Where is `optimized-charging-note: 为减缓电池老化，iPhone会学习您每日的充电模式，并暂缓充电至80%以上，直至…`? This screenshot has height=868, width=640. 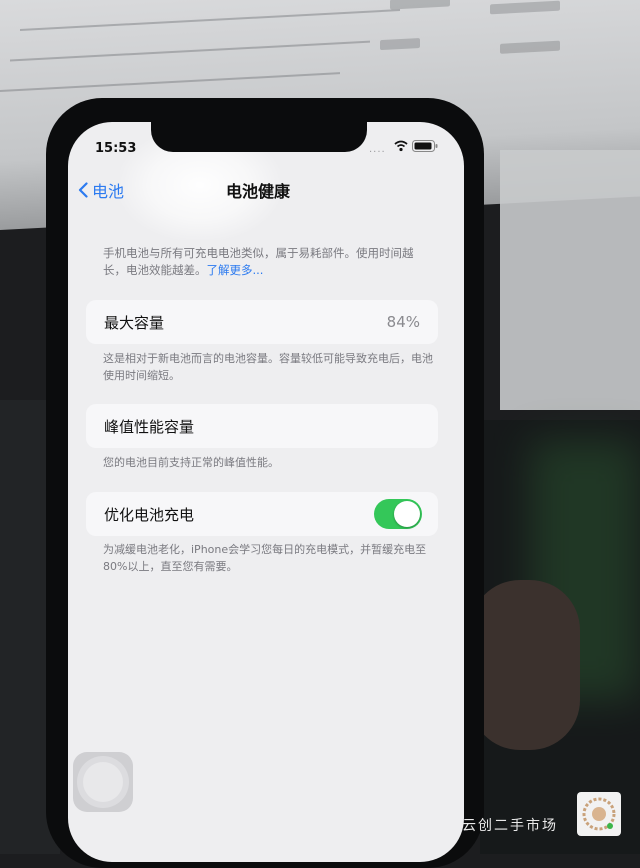 optimized-charging-note: 为减缓电池老化，iPhone会学习您每日的充电模式，并暂缓充电至80%以上，直至… is located at coordinates (265, 558).